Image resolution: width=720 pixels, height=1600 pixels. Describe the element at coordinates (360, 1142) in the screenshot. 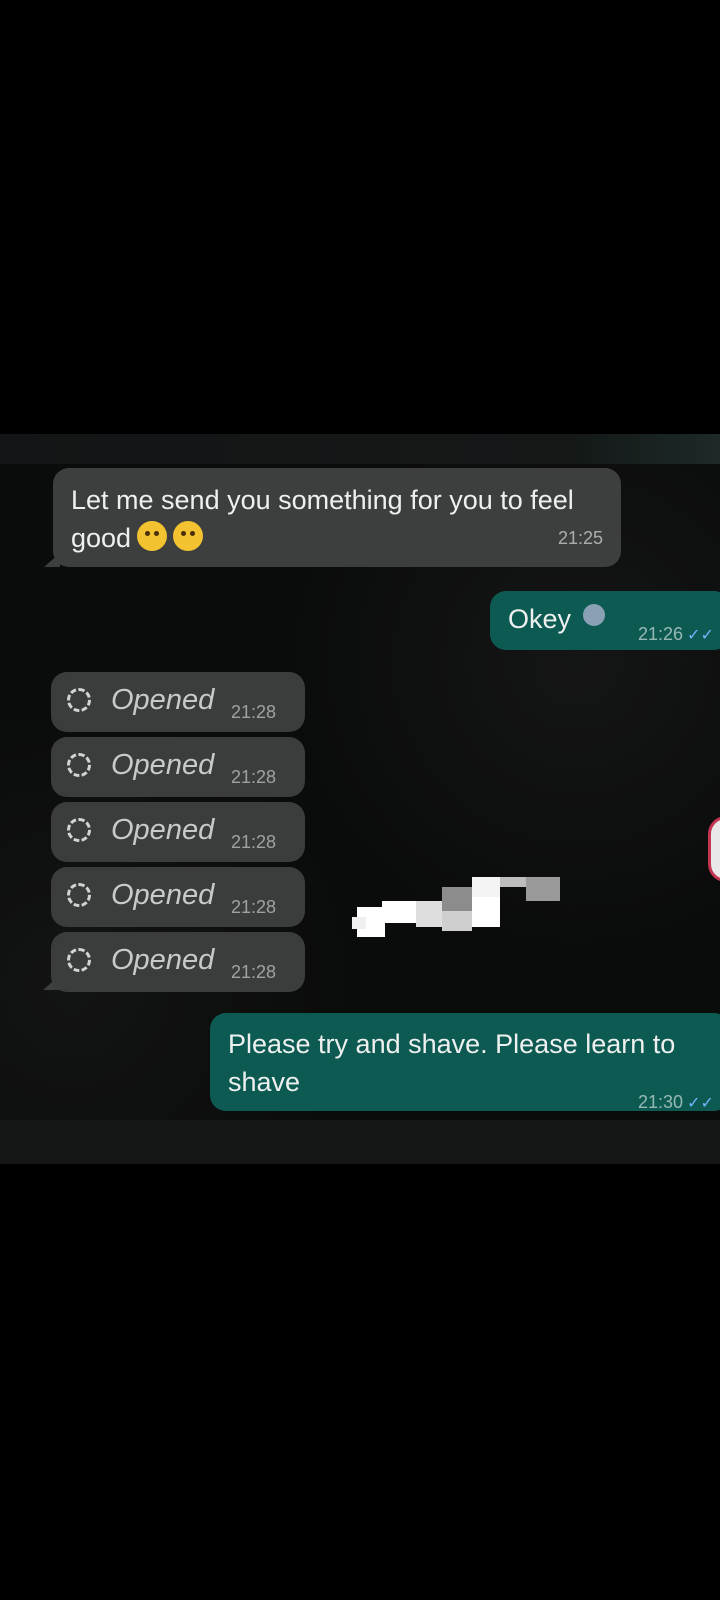

I see `chat-footer-strip` at that location.